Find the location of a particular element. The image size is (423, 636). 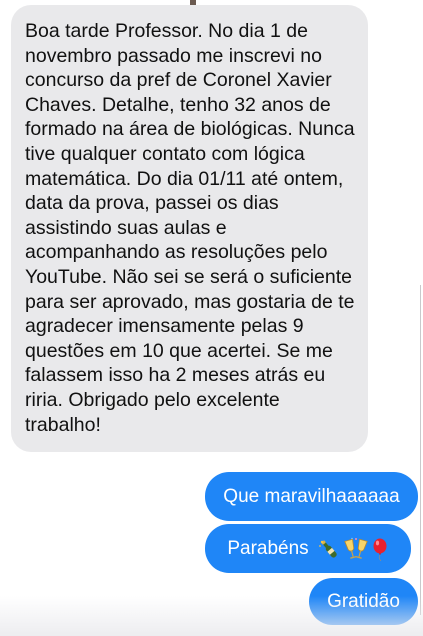

divider is located at coordinates (420, 450).